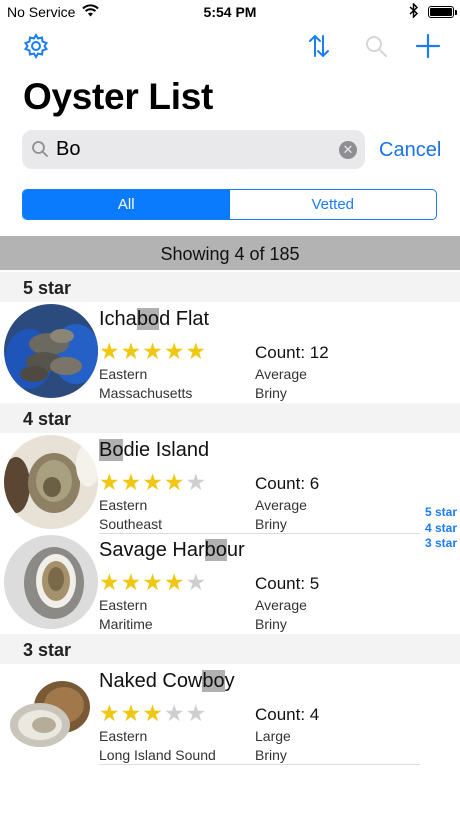 This screenshot has width=460, height=818. I want to click on magnifier-icon, so click(40, 149).